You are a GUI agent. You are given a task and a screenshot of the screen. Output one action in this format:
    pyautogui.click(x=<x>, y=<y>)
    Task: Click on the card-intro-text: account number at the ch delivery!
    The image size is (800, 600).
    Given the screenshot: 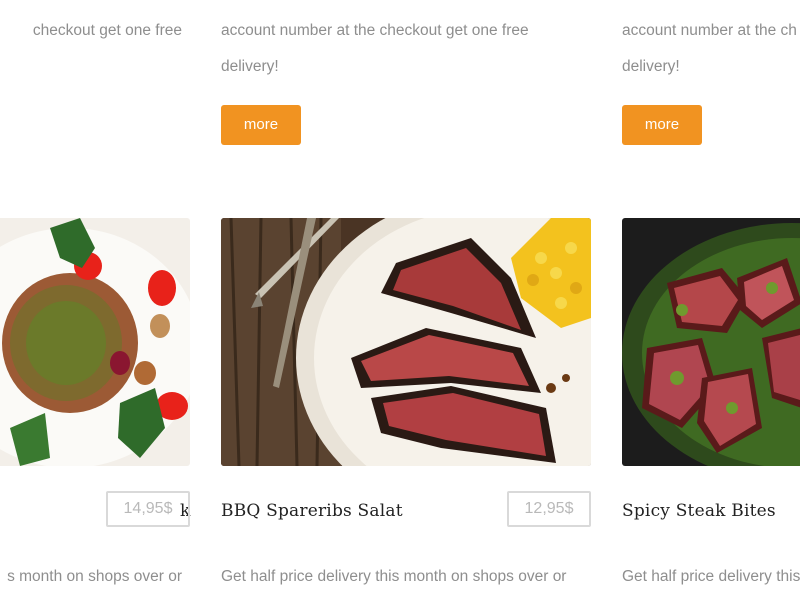 What is the action you would take?
    pyautogui.click(x=711, y=49)
    